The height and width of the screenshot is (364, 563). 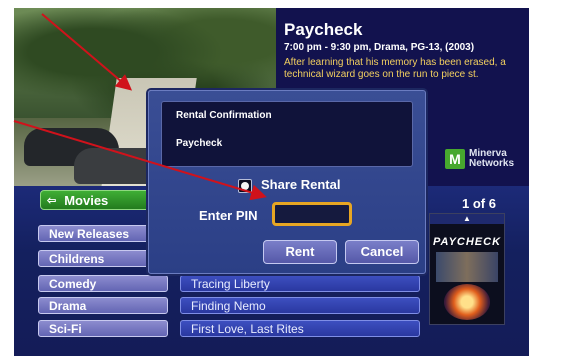 What do you see at coordinates (467, 219) in the screenshot?
I see `scroll-up-icon: ▲` at bounding box center [467, 219].